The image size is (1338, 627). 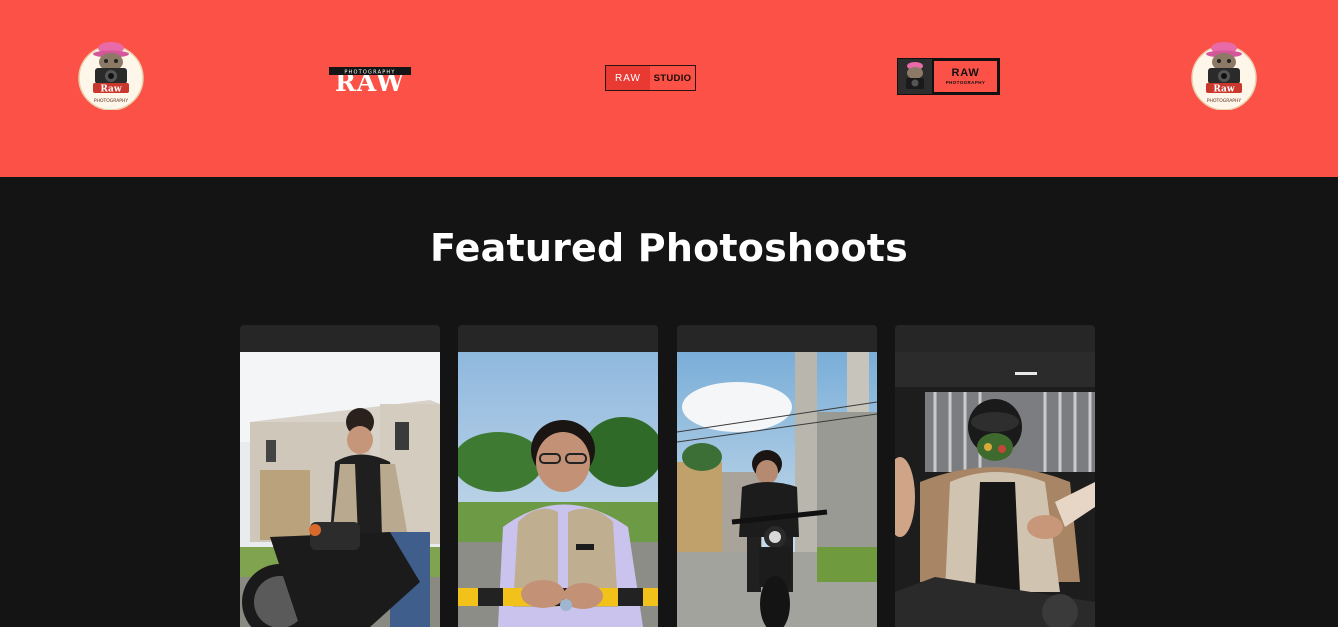 What do you see at coordinates (948, 76) in the screenshot?
I see `raw-photography-badge: RAW PHOTOGRAPHY` at bounding box center [948, 76].